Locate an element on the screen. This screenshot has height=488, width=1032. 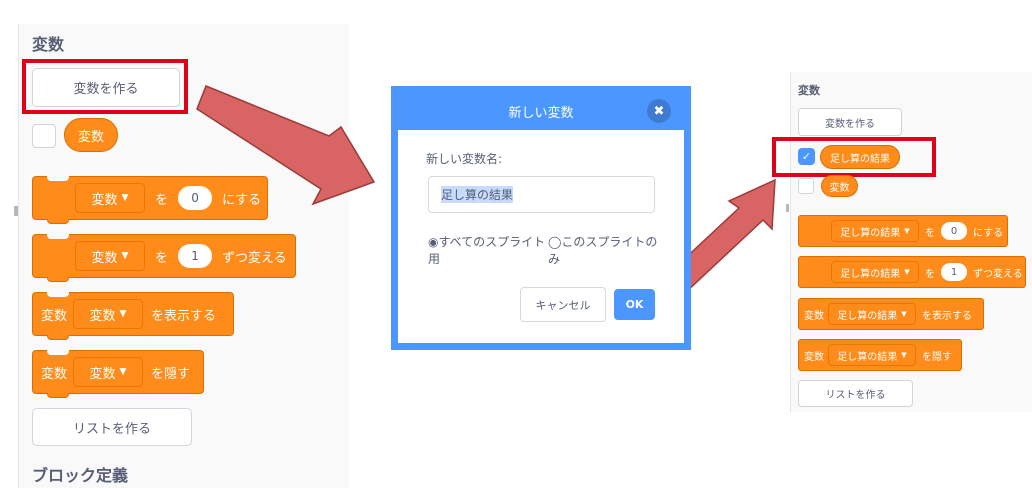
ok-button: OK is located at coordinates (634, 304).